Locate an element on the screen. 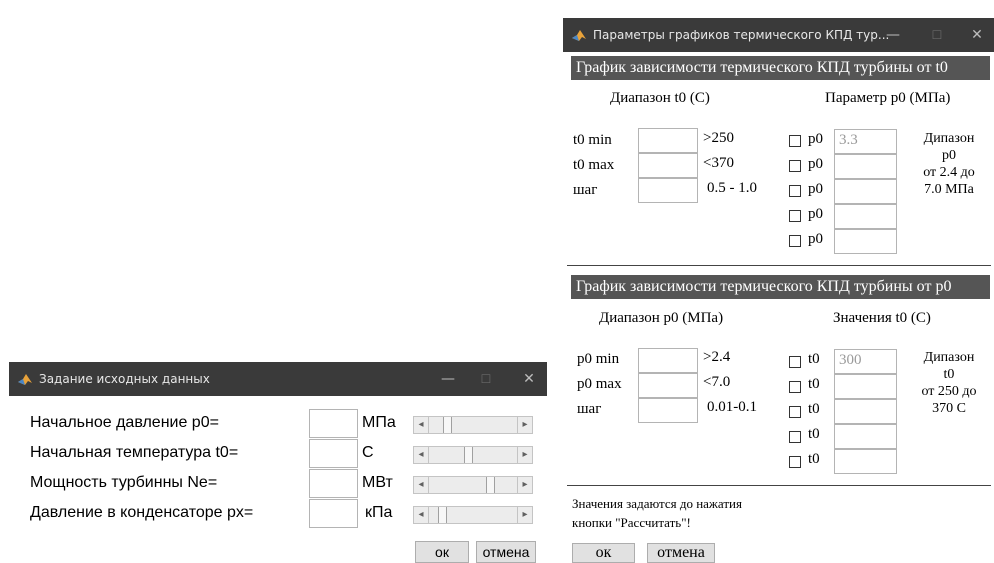 The width and height of the screenshot is (994, 563). power-ne-slider: ◂ ▸ is located at coordinates (473, 485).